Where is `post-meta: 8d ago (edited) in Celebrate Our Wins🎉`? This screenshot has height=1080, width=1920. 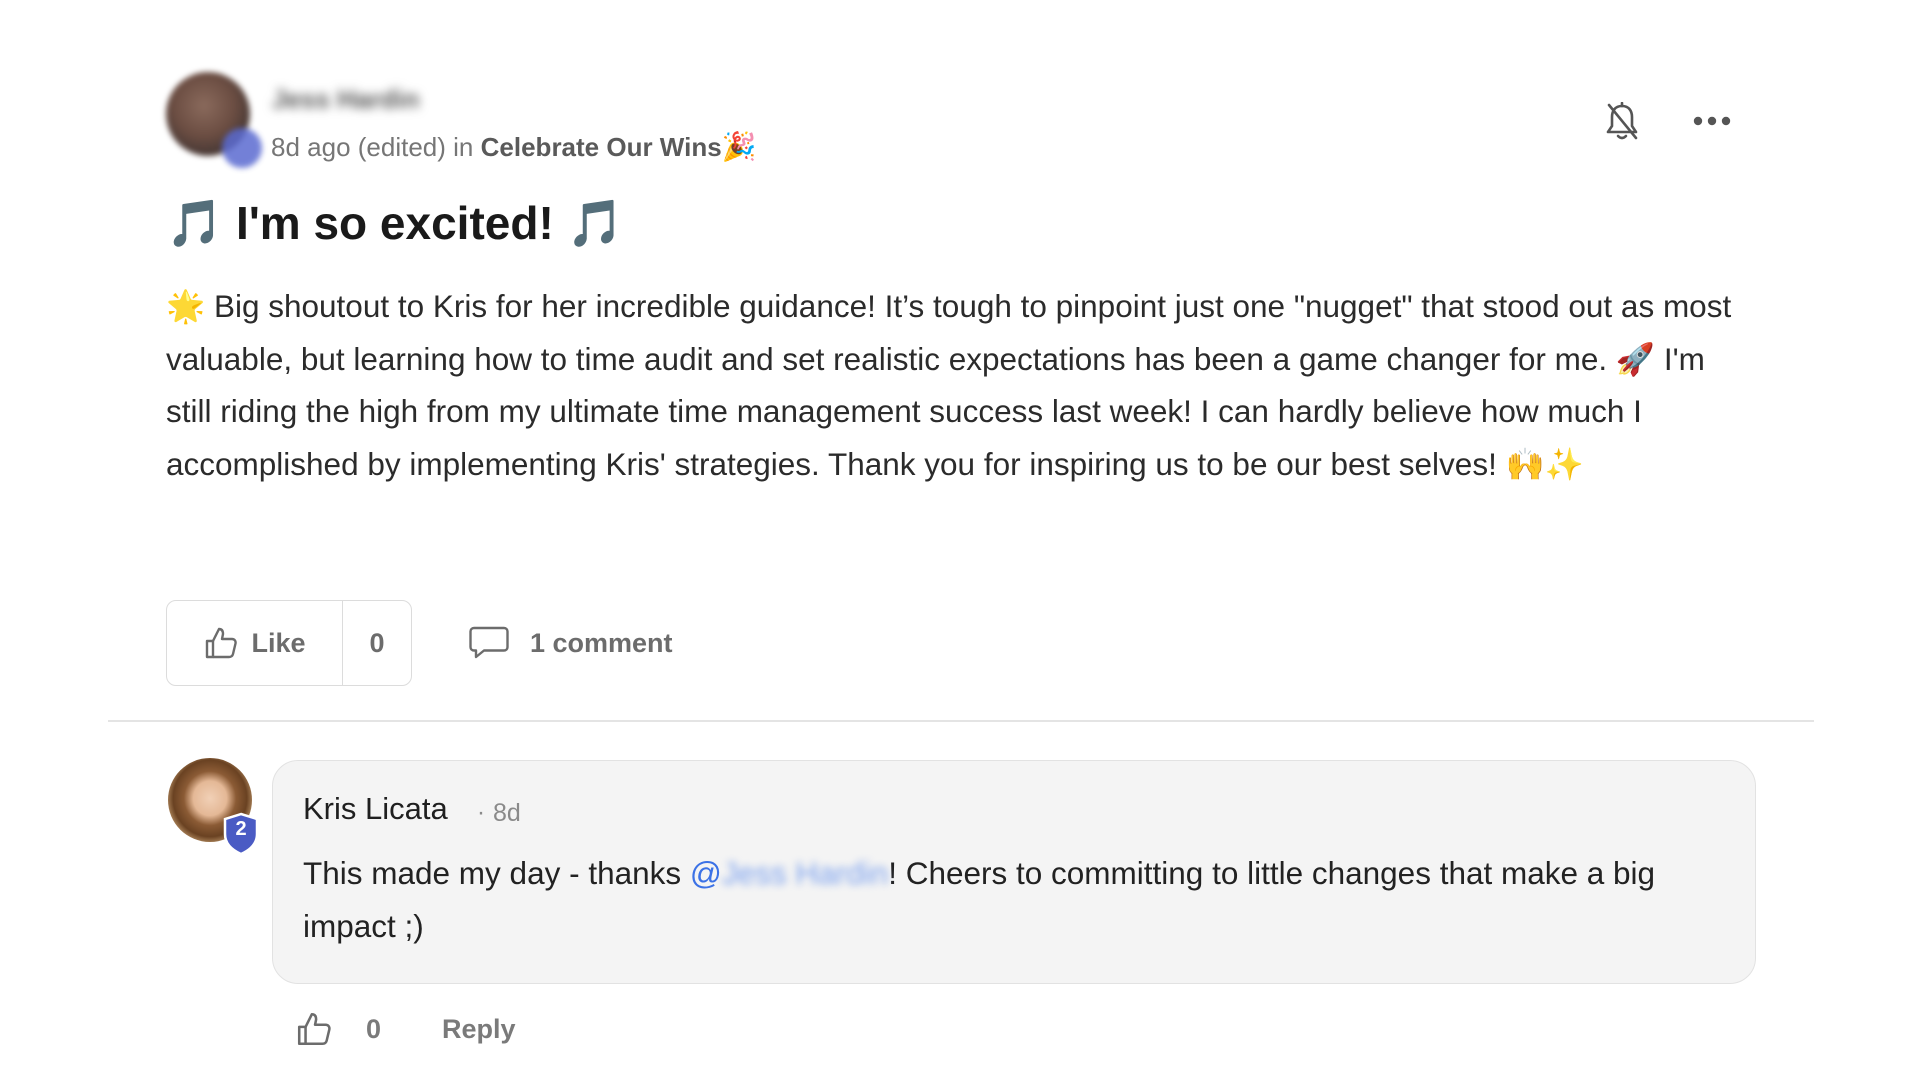
post-meta: 8d ago (edited) in Celebrate Our Wins🎉 is located at coordinates (514, 146).